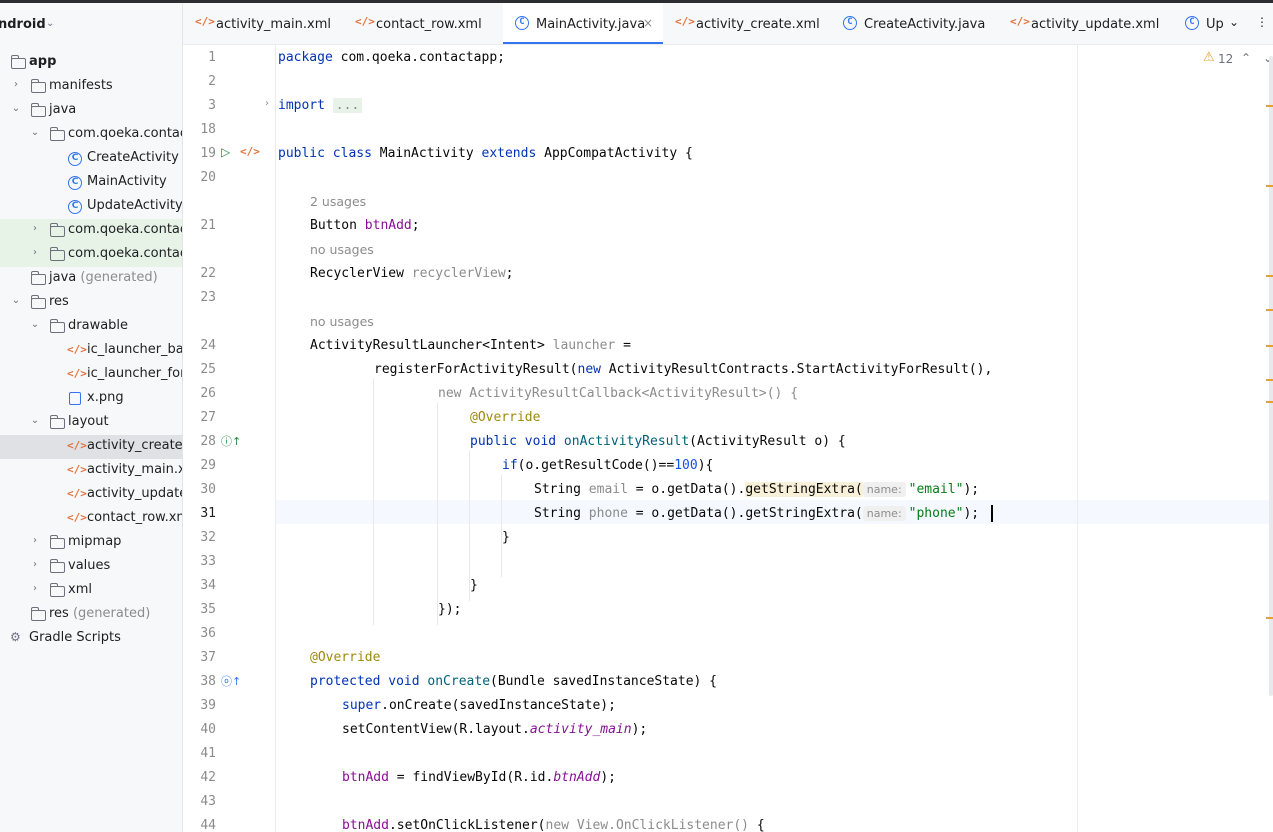 Image resolution: width=1273 pixels, height=832 pixels. What do you see at coordinates (345, 657) in the screenshot?
I see `code-line-37: @Override` at bounding box center [345, 657].